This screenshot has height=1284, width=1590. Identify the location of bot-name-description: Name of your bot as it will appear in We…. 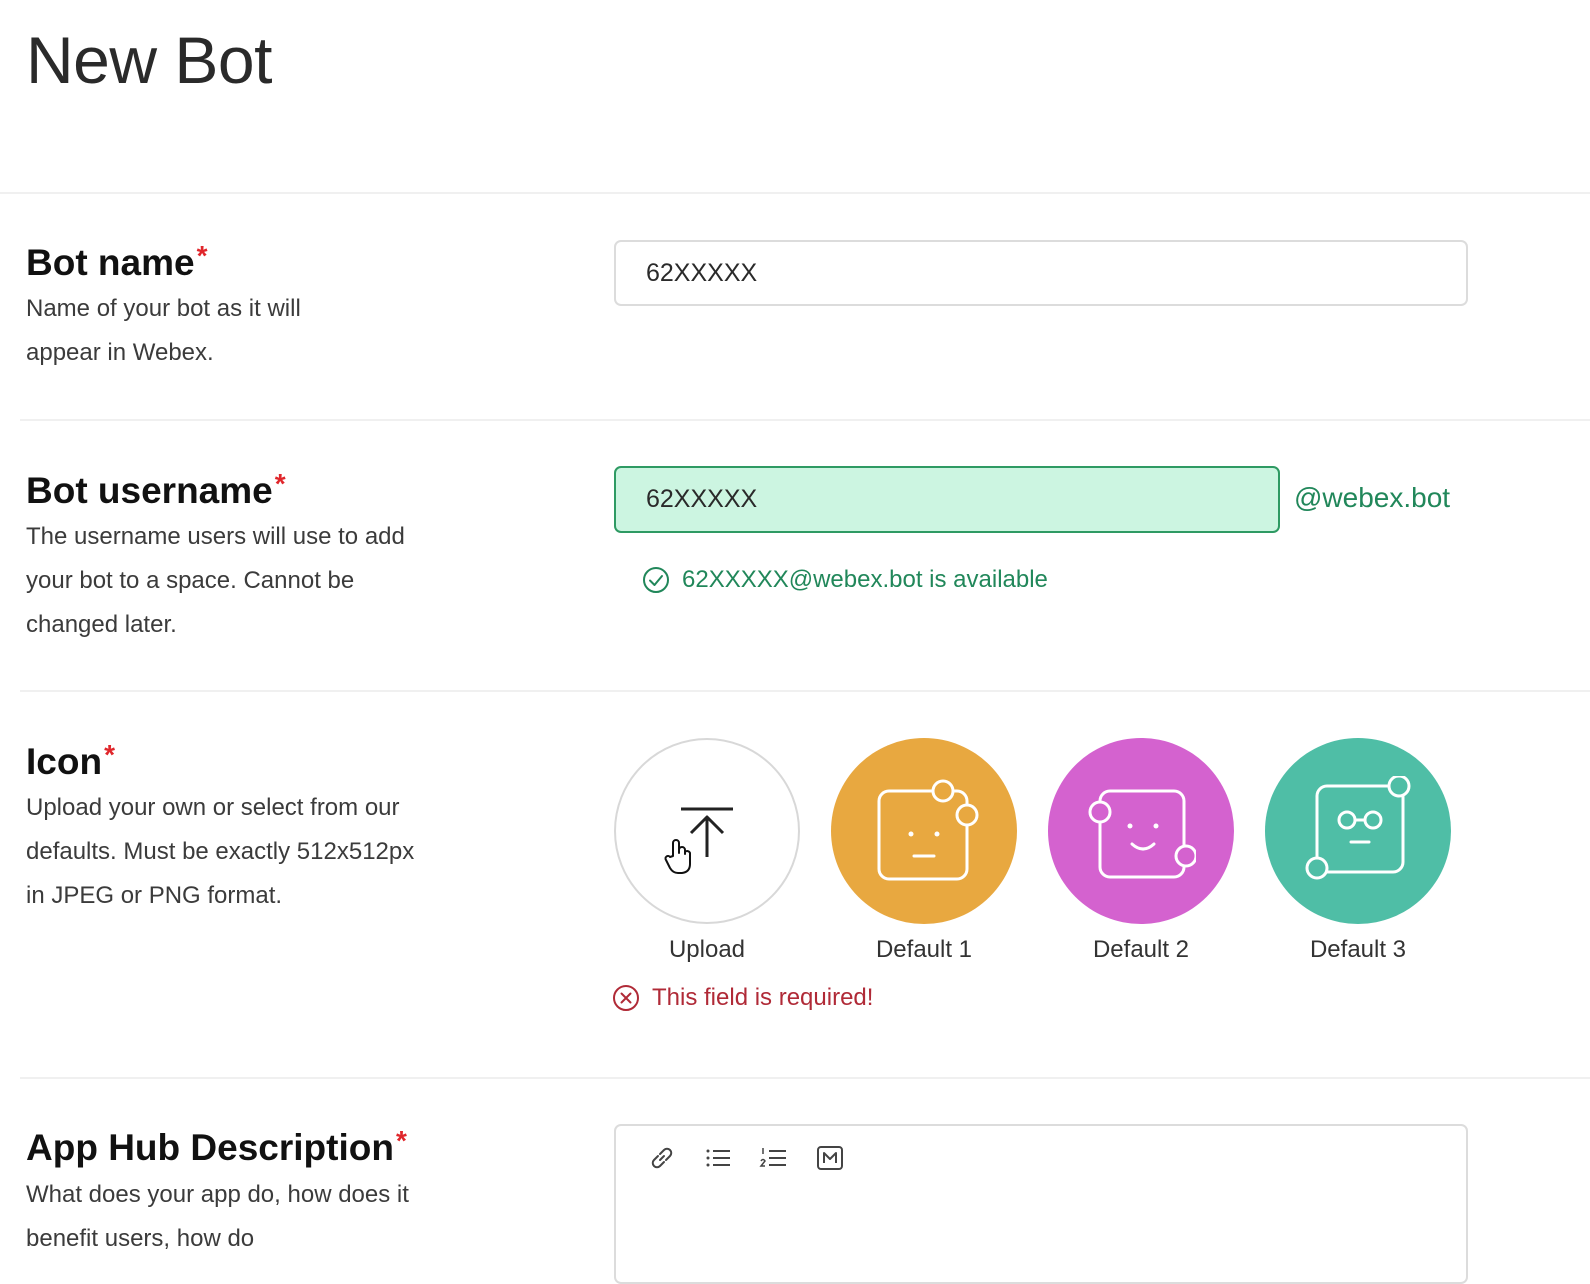
(163, 330).